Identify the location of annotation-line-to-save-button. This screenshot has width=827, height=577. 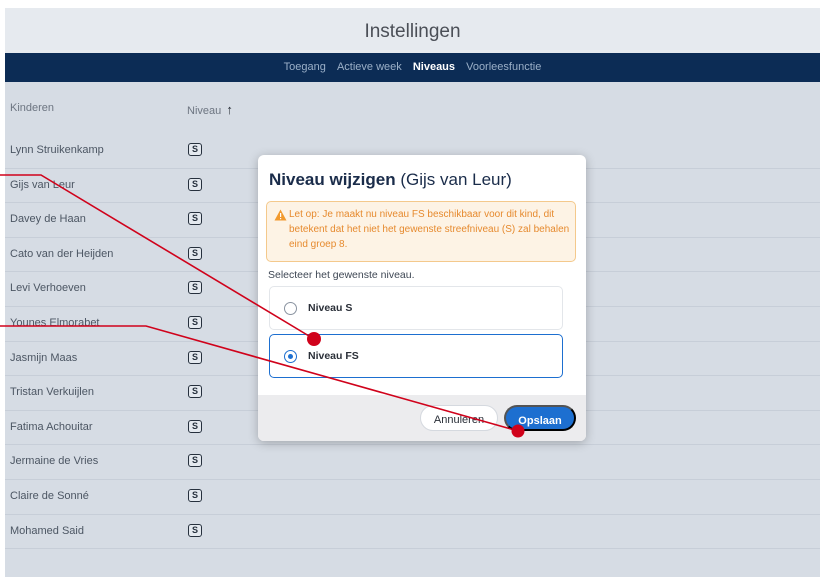
(259, 378).